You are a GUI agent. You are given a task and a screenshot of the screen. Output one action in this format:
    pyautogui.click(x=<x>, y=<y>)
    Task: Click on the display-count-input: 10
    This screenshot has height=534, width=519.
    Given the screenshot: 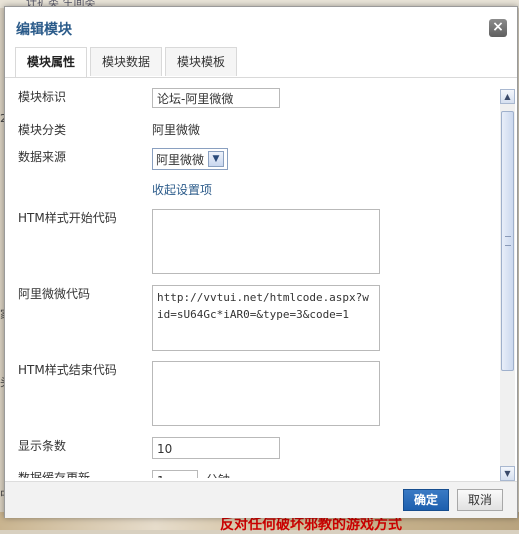 What is the action you would take?
    pyautogui.click(x=216, y=448)
    